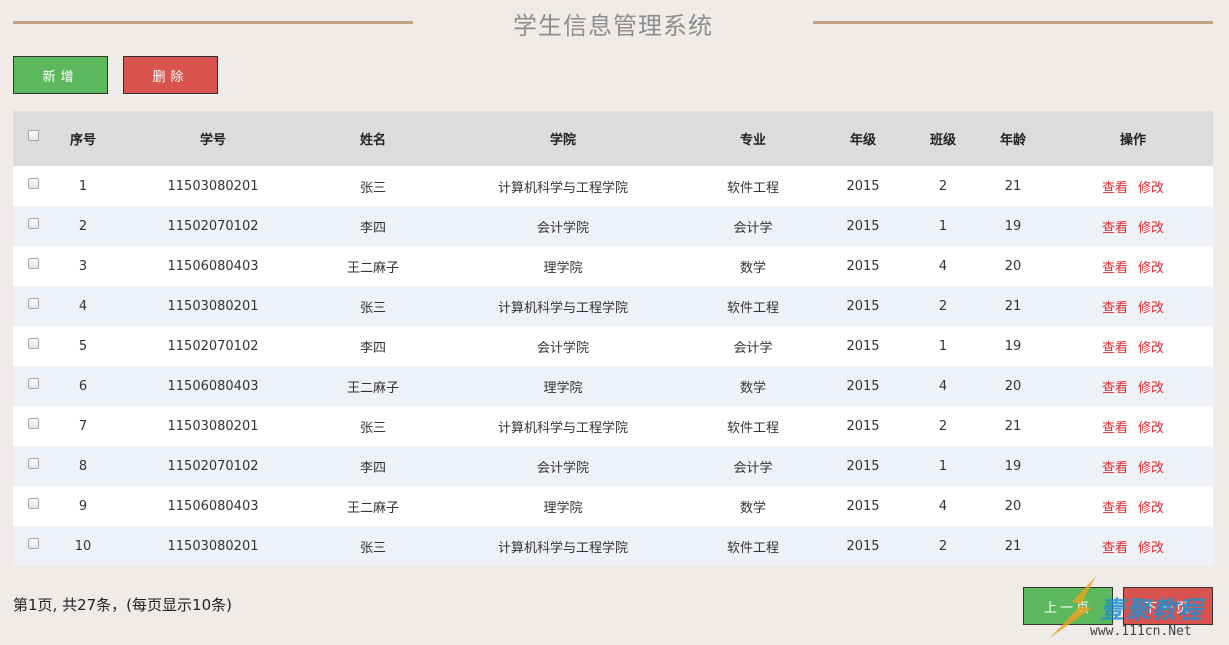 Image resolution: width=1229 pixels, height=645 pixels. I want to click on table-row: 3 11506080403 王二麻子 理学院 数学 2015 4 20 查看 修改, so click(613, 266).